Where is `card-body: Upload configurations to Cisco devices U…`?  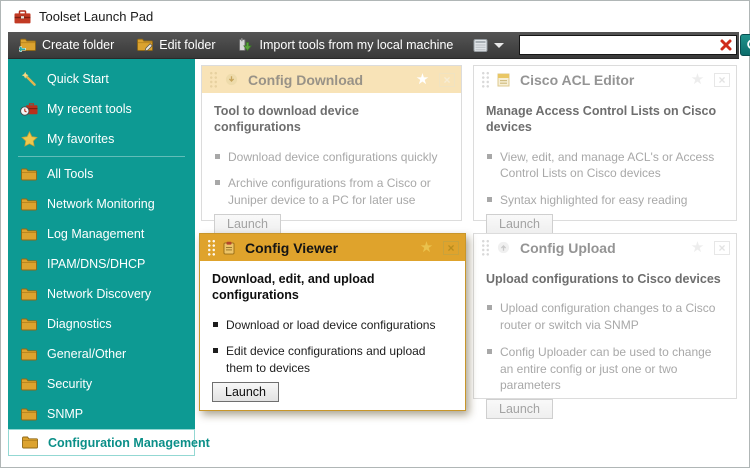
card-body: Upload configurations to Cisco devices U… is located at coordinates (605, 350).